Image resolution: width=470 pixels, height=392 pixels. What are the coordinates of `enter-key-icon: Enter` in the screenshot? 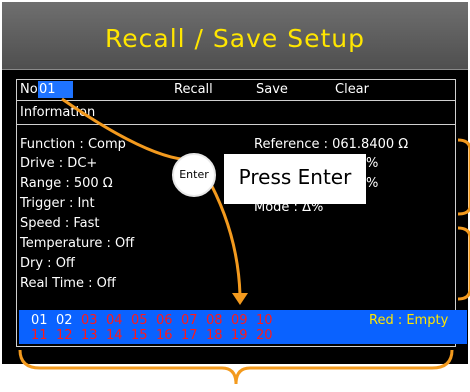 It's located at (194, 175).